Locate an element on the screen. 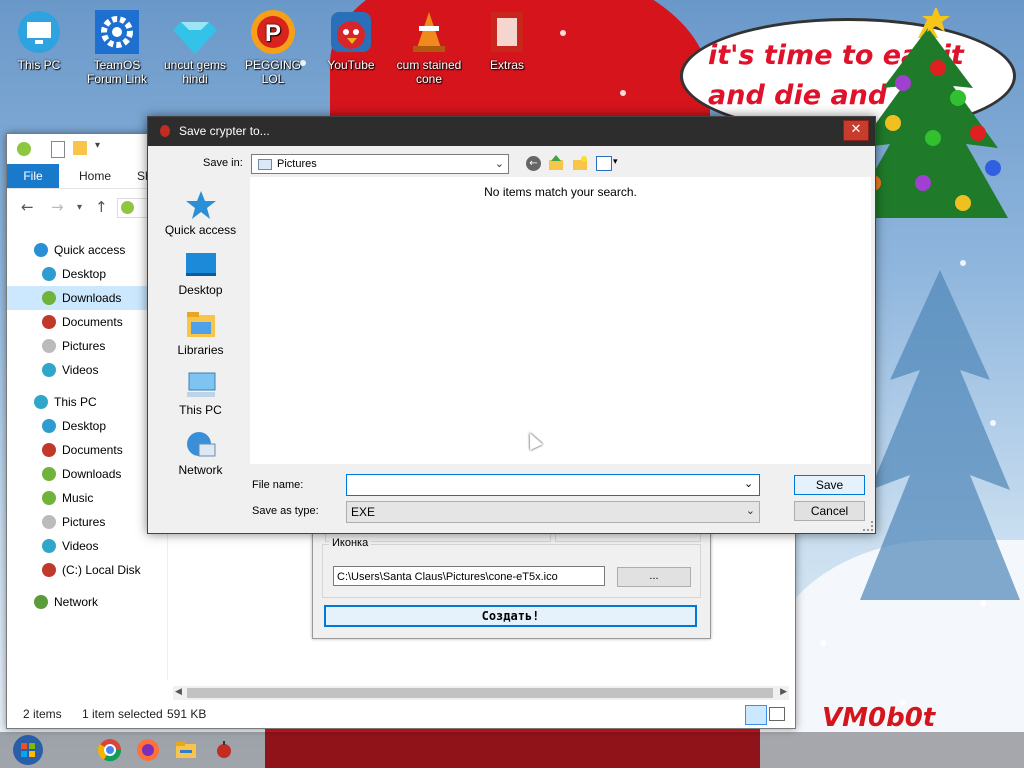 The height and width of the screenshot is (769, 1024). sidebar-item-label: Pictures is located at coordinates (84, 346).